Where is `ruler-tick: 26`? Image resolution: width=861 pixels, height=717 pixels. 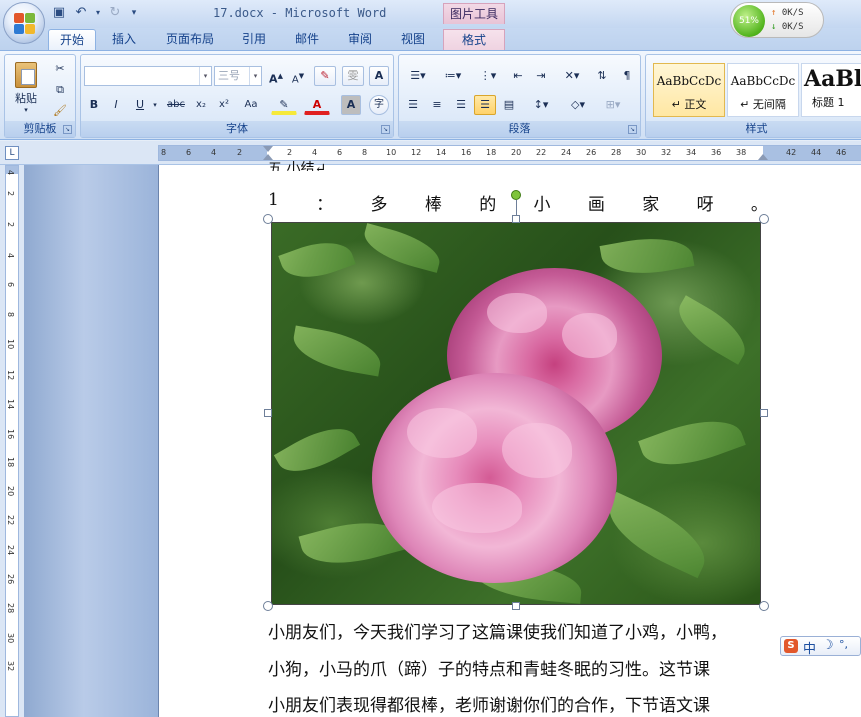 ruler-tick: 26 is located at coordinates (591, 152).